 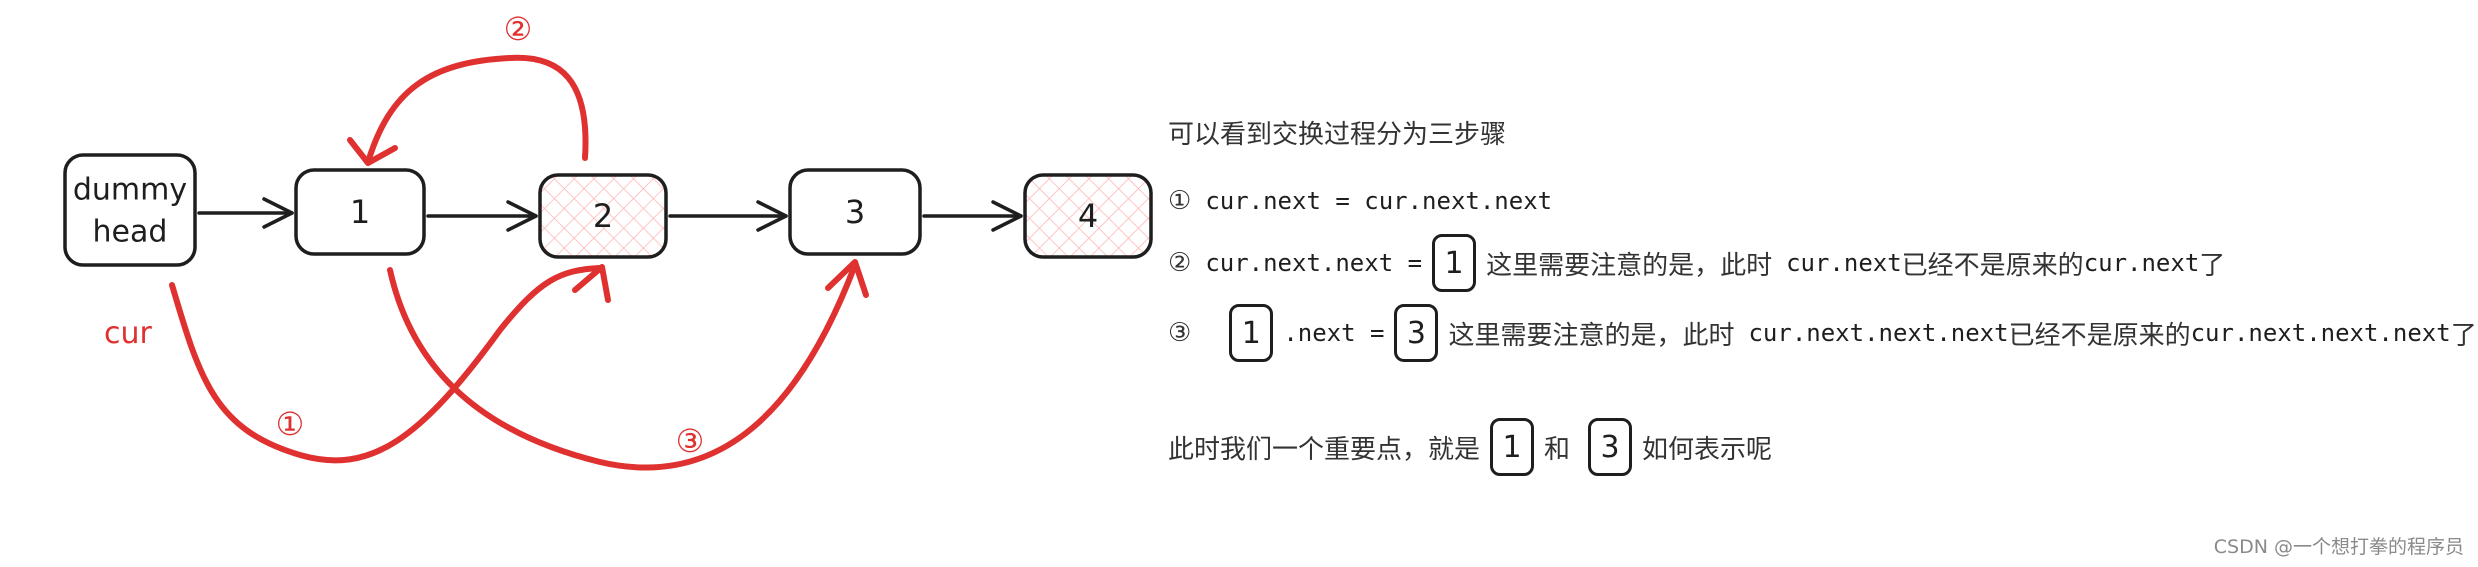 I want to click on step-3-note-2: 已经不是原来的, so click(x=2099, y=335).